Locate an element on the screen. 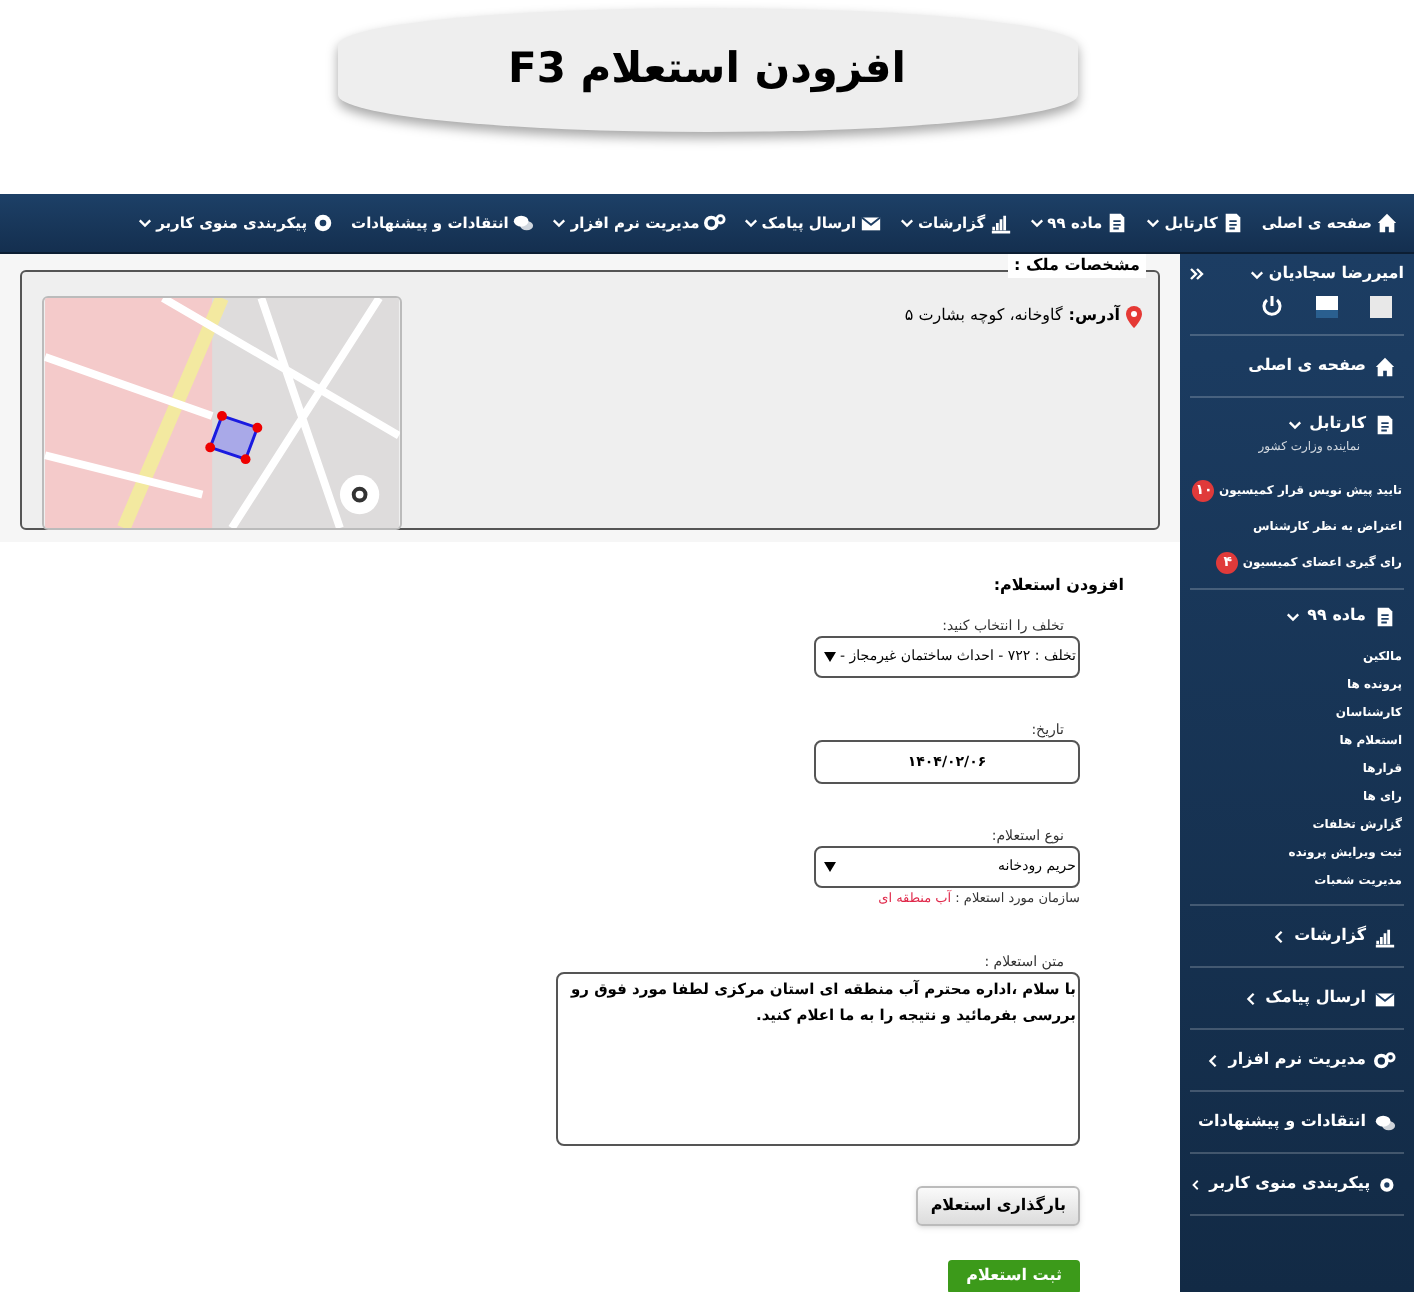 This screenshot has width=1414, height=1292. upload-button: بارگذاری استعلام is located at coordinates (998, 1205).